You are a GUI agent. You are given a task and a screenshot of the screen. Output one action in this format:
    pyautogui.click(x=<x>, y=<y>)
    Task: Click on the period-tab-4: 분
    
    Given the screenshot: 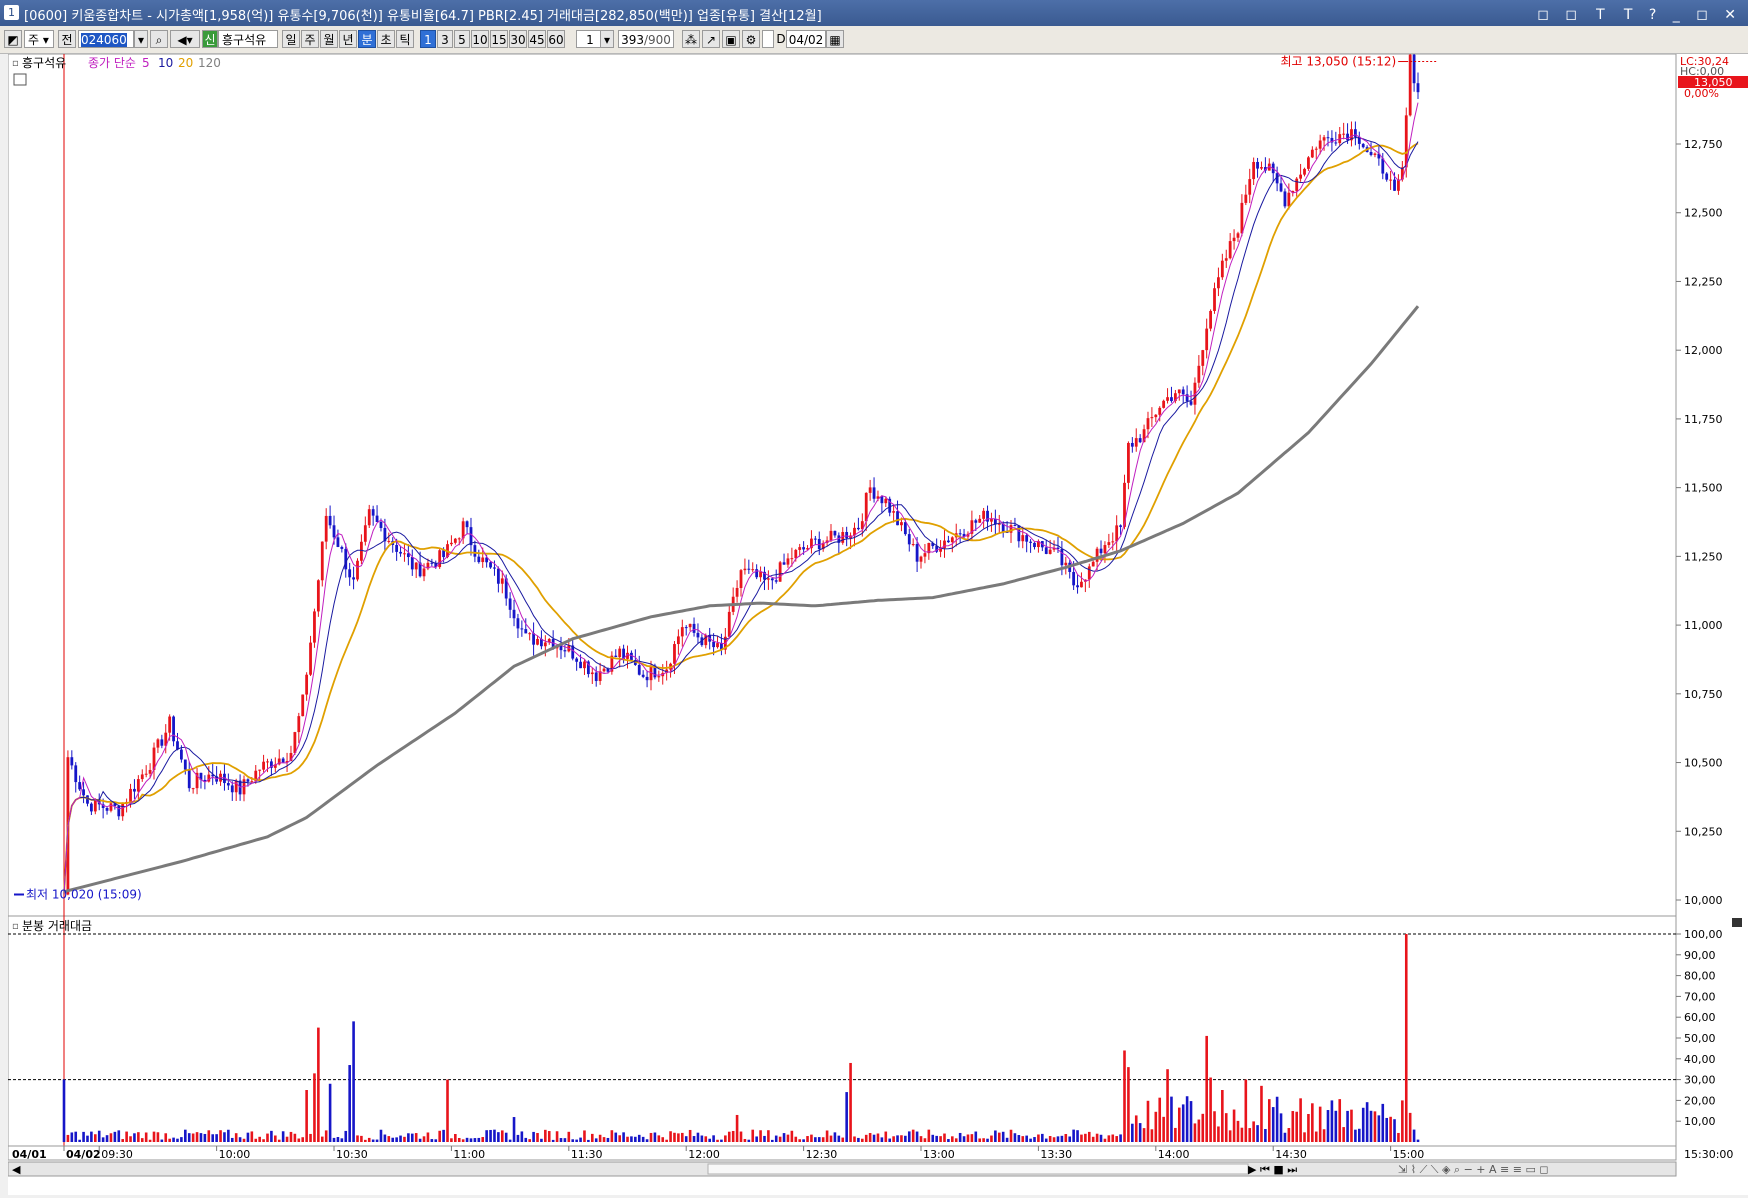 What is the action you would take?
    pyautogui.click(x=367, y=39)
    